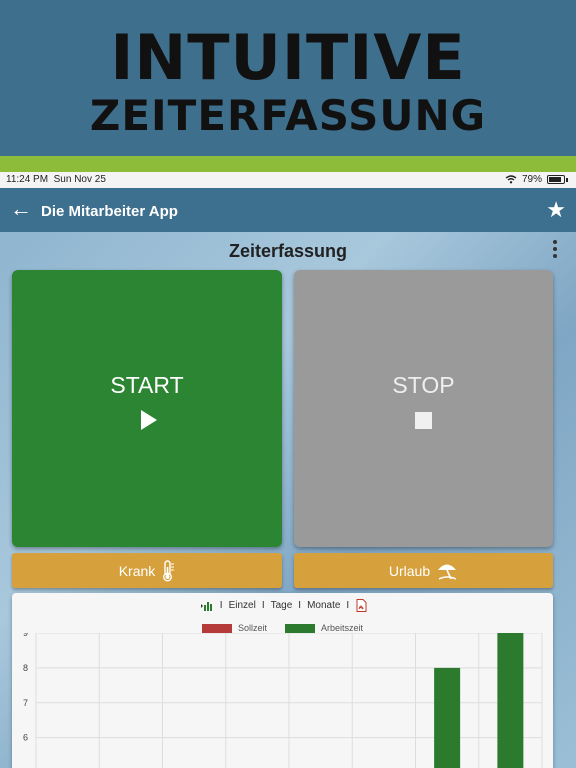  Describe the element at coordinates (567, 179) in the screenshot. I see `battery-cap` at that location.